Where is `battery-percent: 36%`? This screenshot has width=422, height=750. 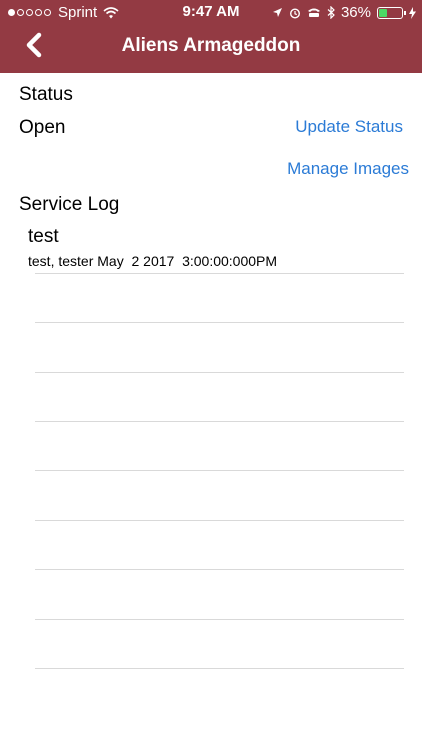 battery-percent: 36% is located at coordinates (355, 12).